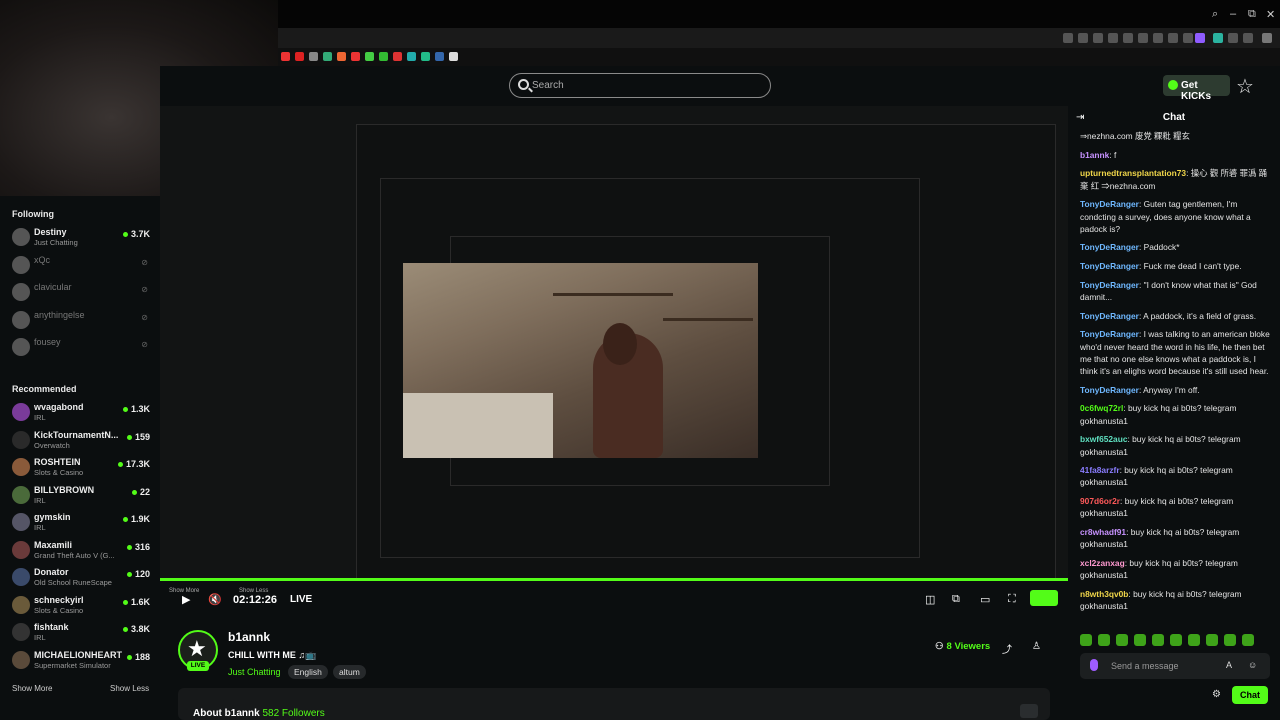 The height and width of the screenshot is (720, 1280). What do you see at coordinates (1252, 665) in the screenshot?
I see `emoji-icon: ☺` at bounding box center [1252, 665].